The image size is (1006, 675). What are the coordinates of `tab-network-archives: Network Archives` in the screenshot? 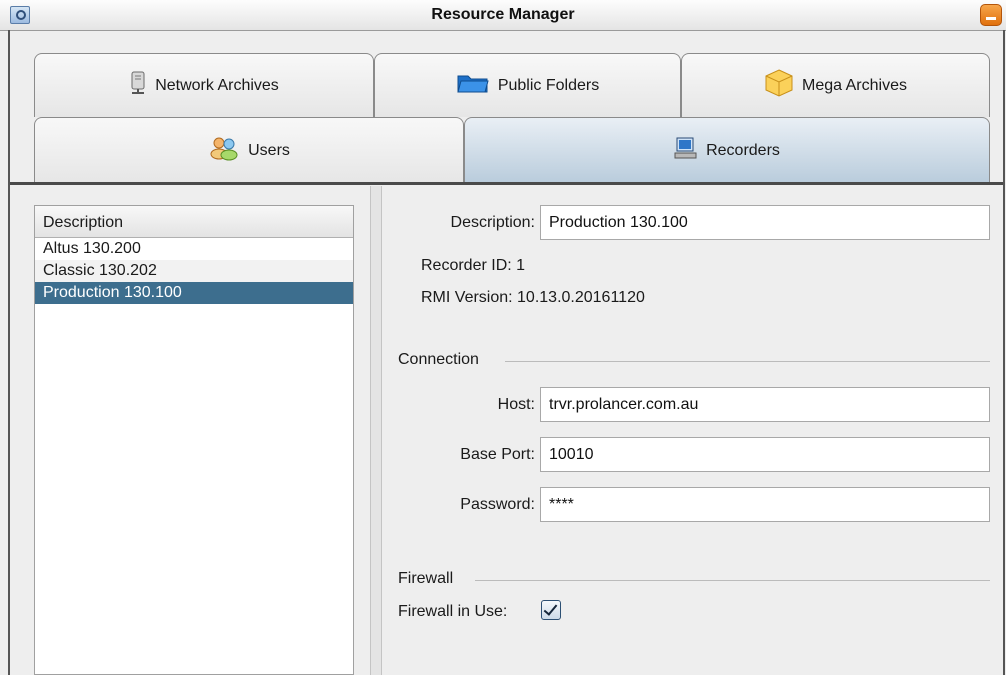 It's located at (204, 85).